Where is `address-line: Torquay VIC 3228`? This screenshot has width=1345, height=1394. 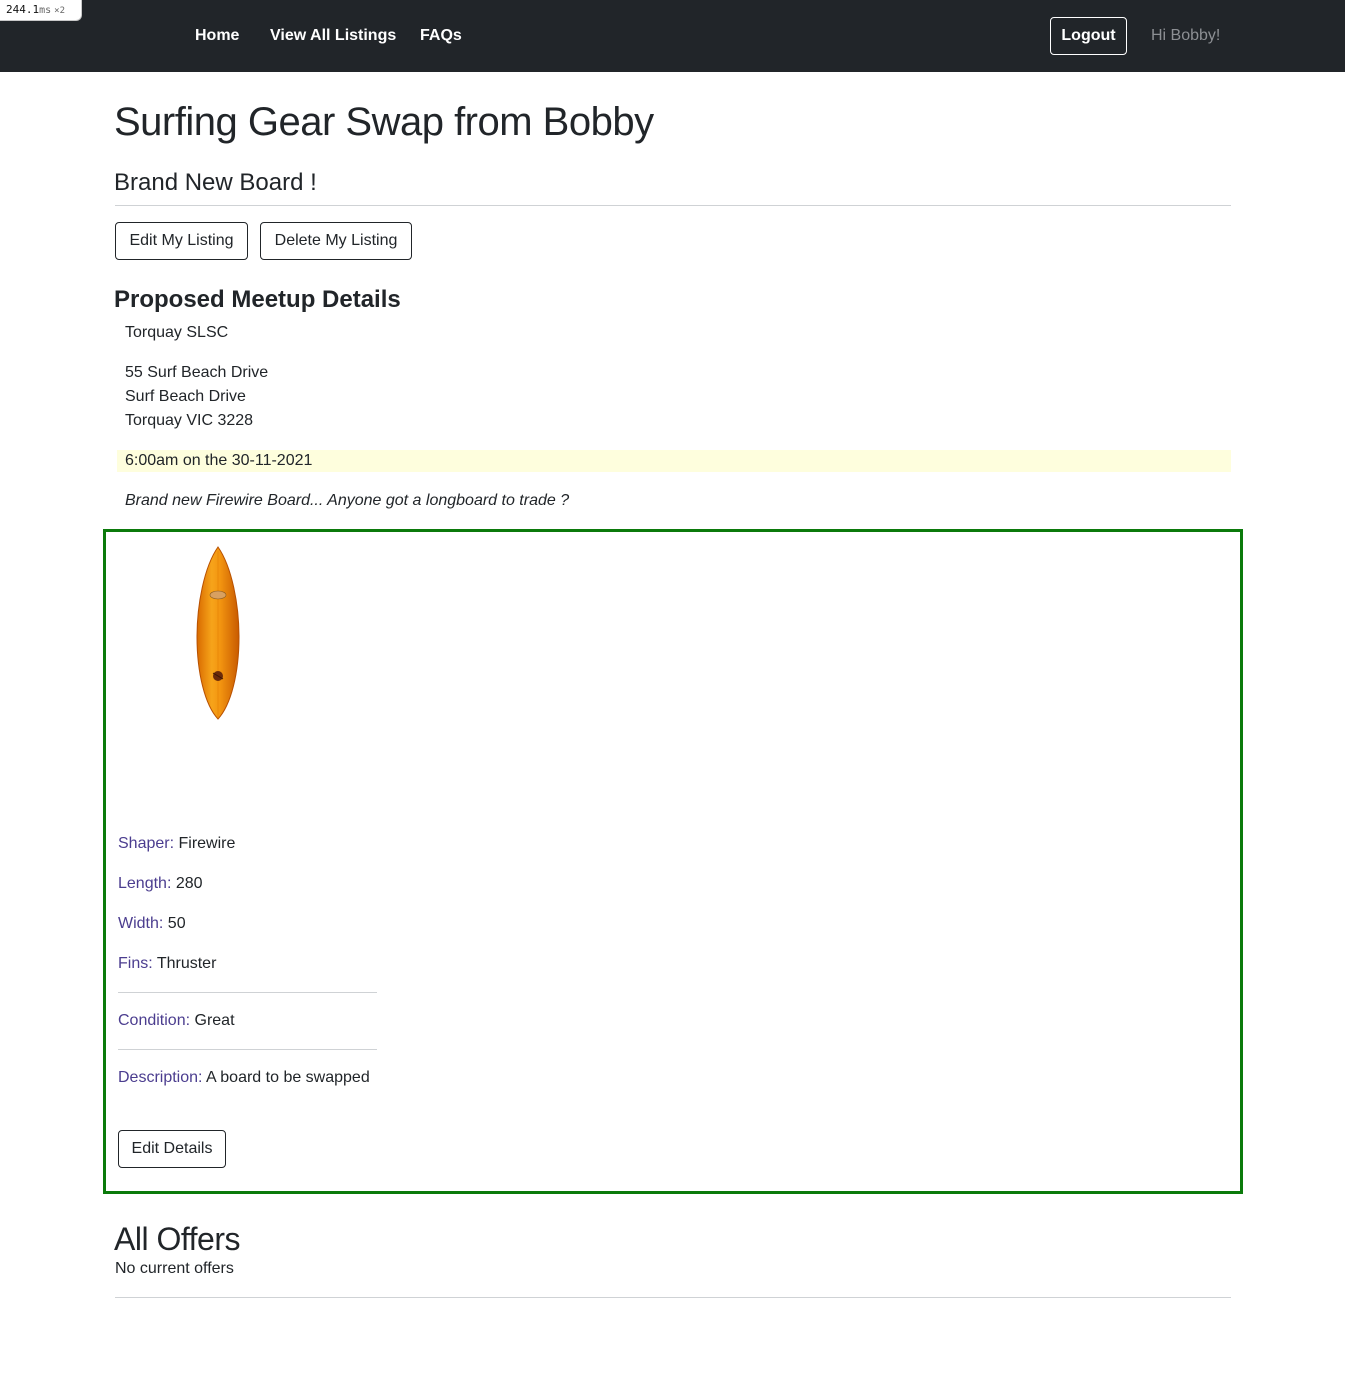 address-line: Torquay VIC 3228 is located at coordinates (189, 420).